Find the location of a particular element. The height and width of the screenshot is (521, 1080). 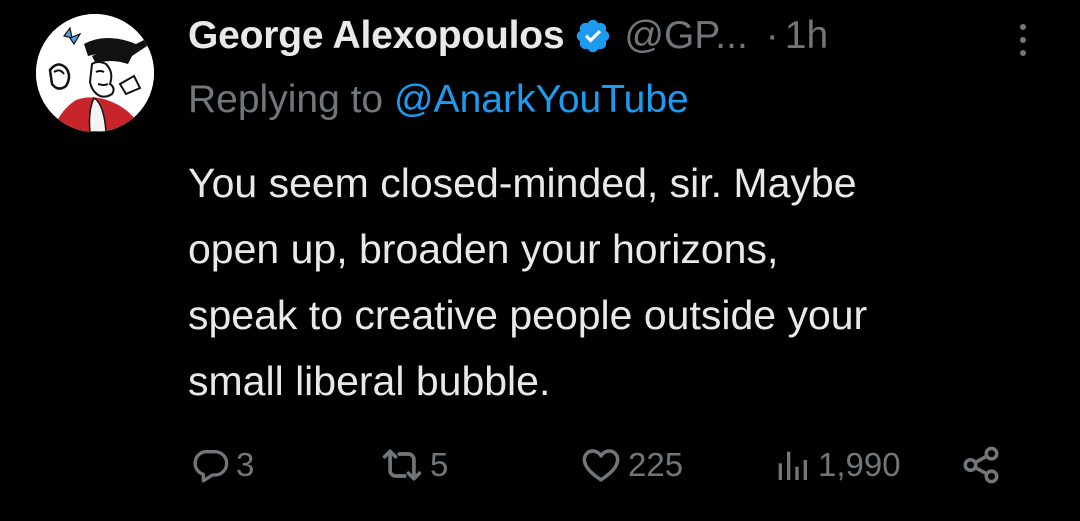

timestamp: 1h is located at coordinates (806, 36).